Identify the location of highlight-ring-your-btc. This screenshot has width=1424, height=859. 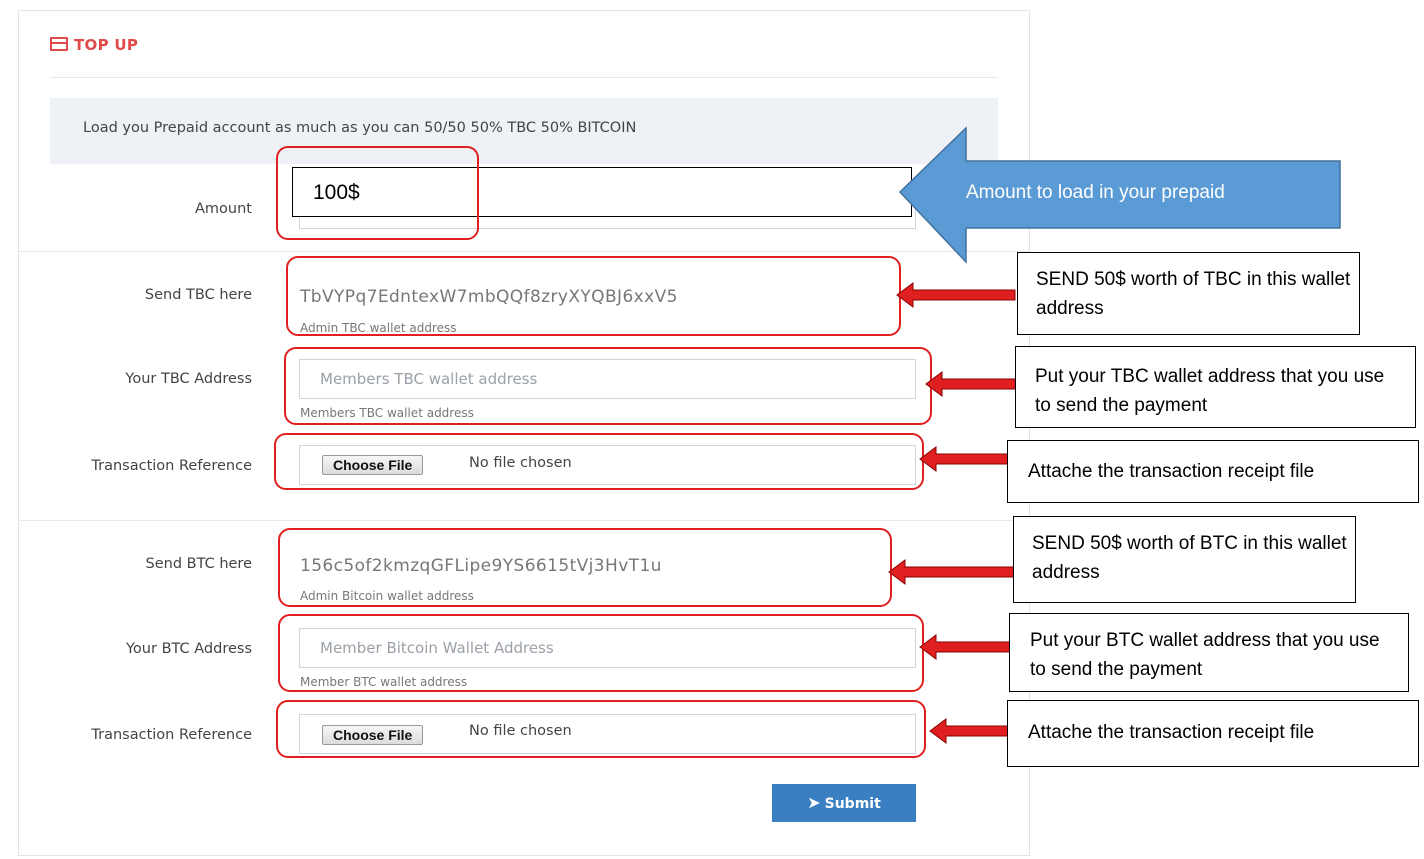
(601, 653).